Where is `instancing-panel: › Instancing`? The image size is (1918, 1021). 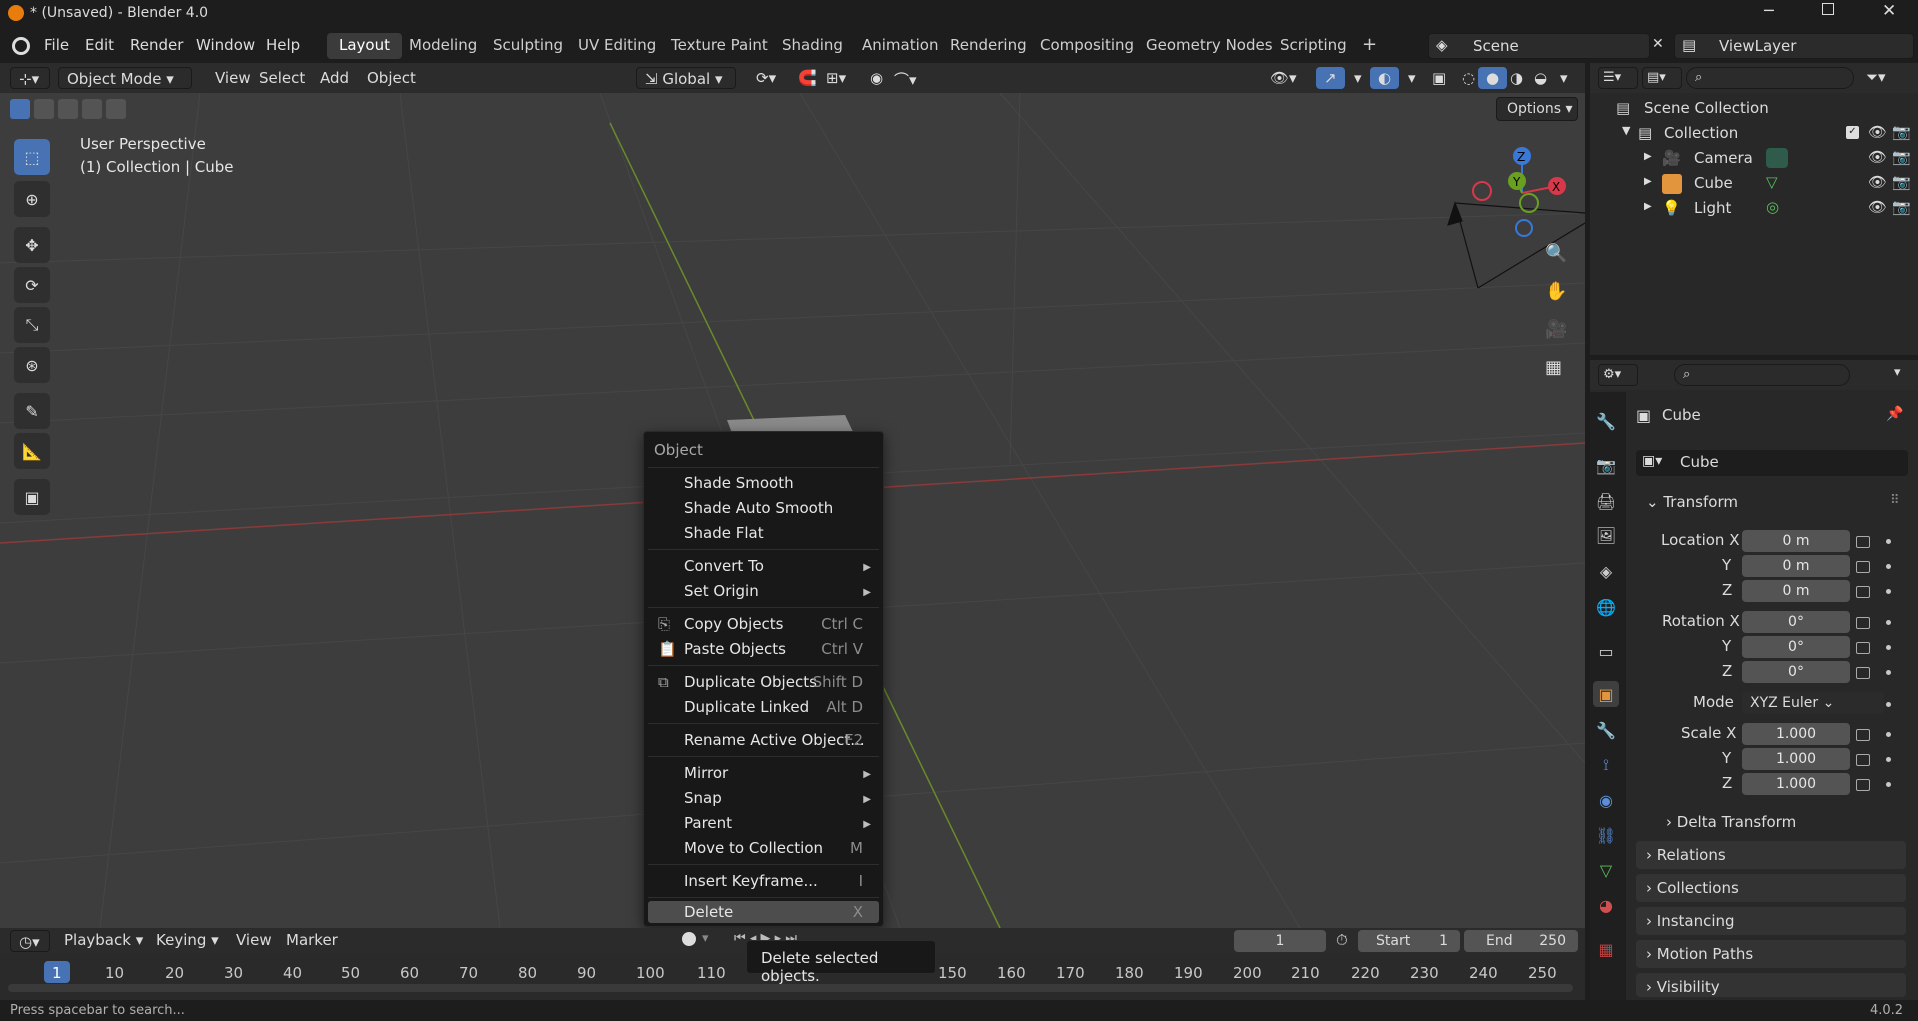
instancing-panel: › Instancing is located at coordinates (1771, 921).